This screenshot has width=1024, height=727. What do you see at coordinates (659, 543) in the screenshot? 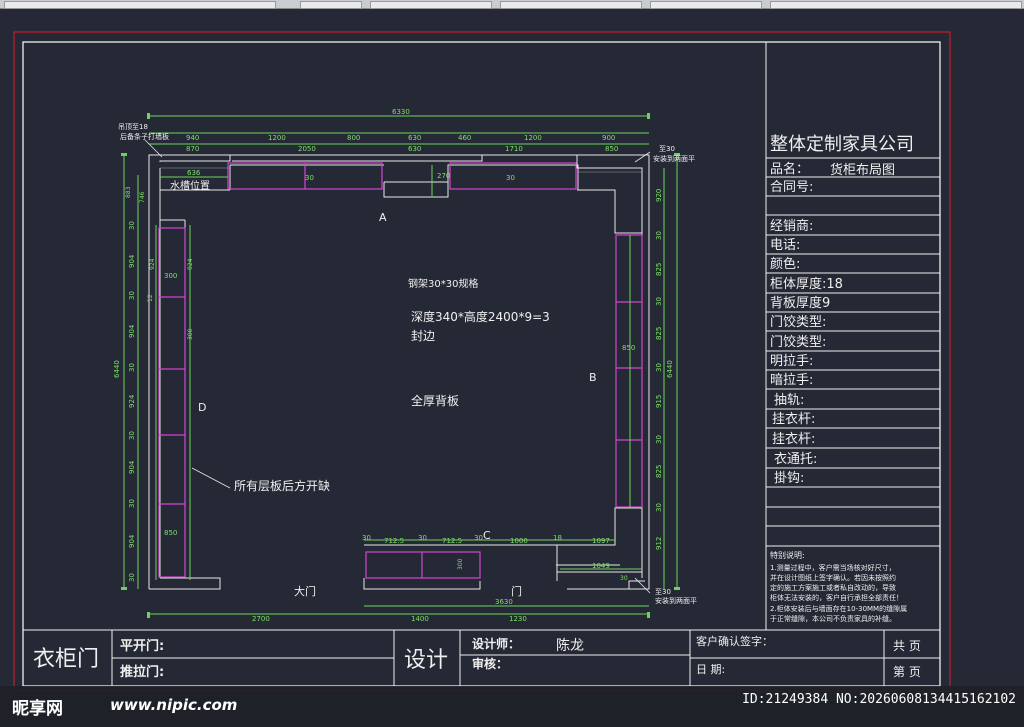
I see `dim-right-tick-10: 912` at bounding box center [659, 543].